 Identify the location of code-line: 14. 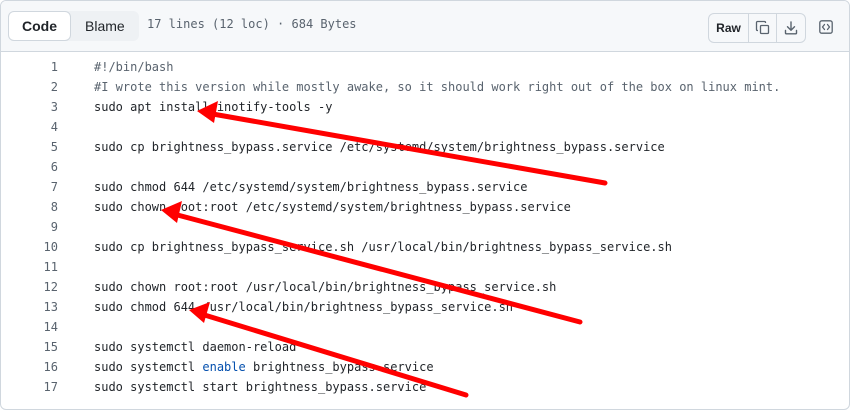
(425, 327).